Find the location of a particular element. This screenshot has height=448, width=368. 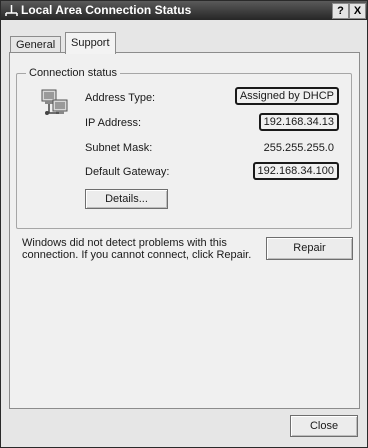

network-icon is located at coordinates (11, 10).